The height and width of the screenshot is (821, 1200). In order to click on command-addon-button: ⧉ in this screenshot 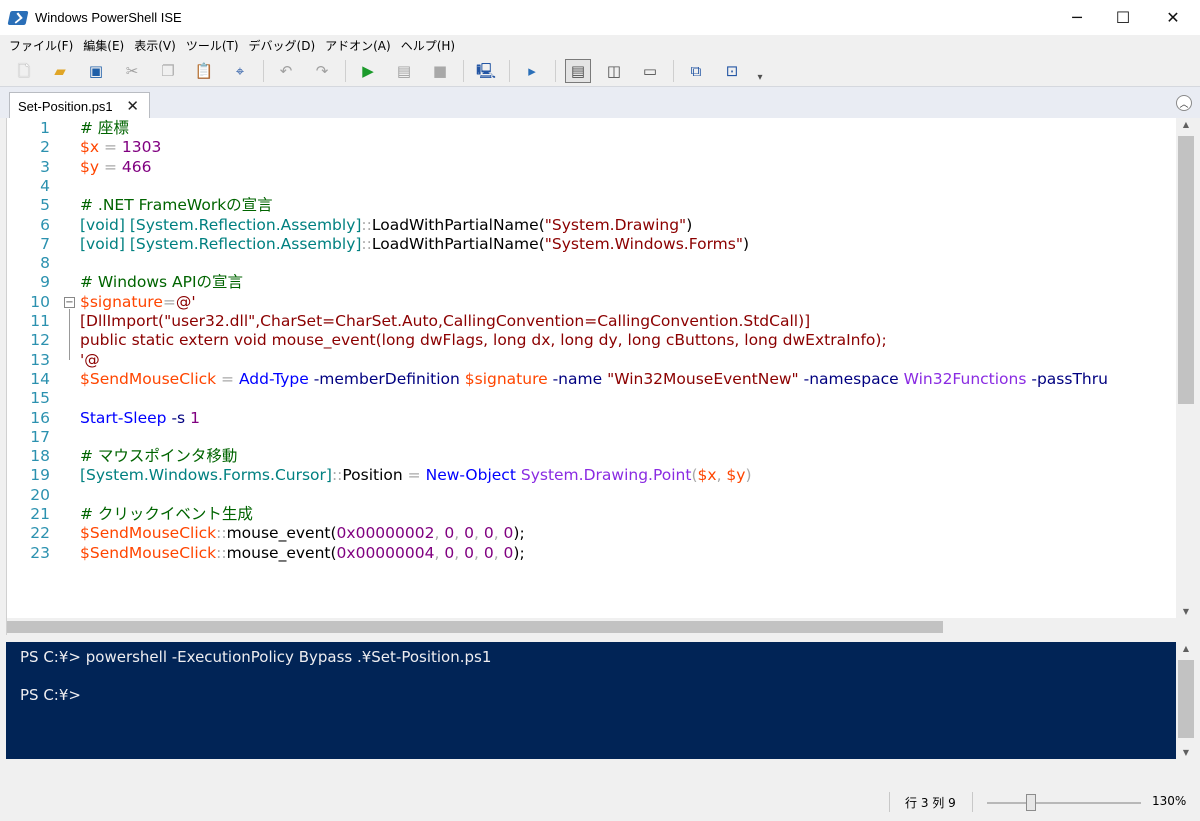, I will do `click(696, 71)`.